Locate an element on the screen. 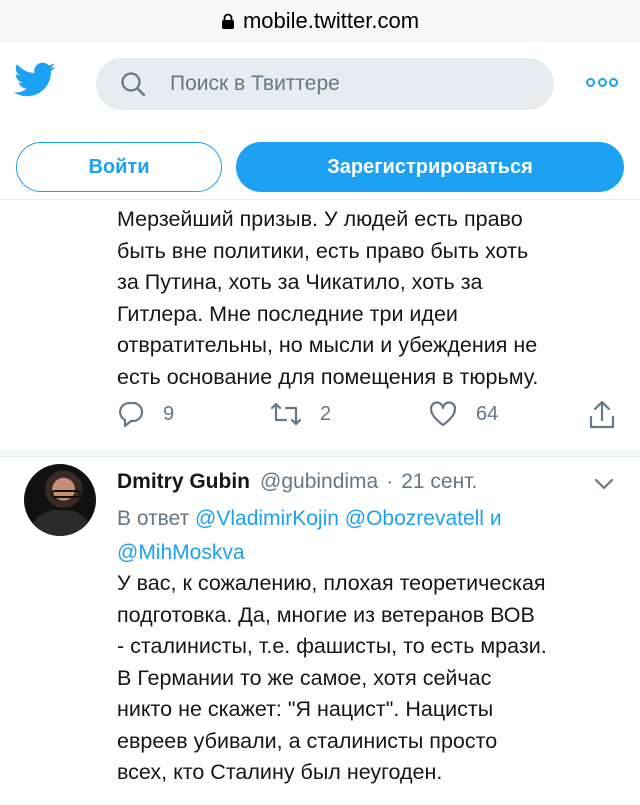 This screenshot has width=640, height=805. like-count: 64 is located at coordinates (487, 413).